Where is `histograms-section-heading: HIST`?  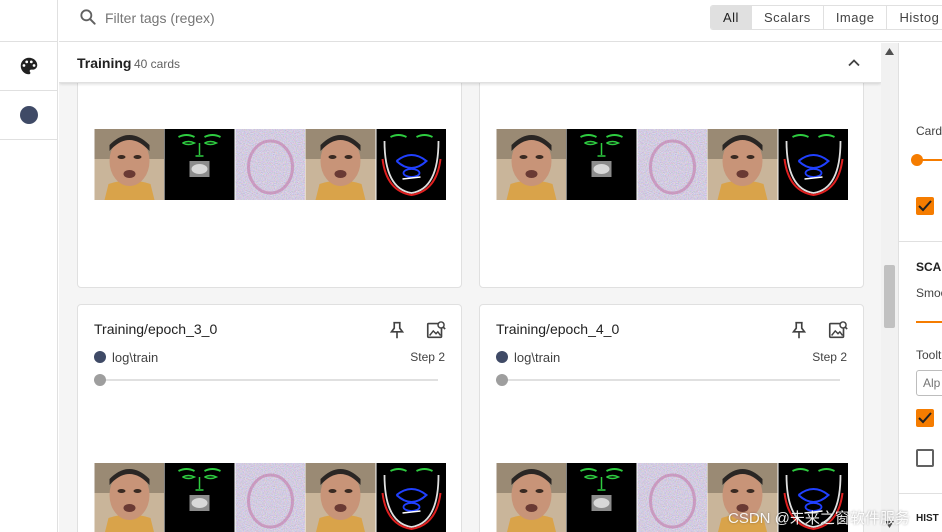 histograms-section-heading: HIST is located at coordinates (927, 518).